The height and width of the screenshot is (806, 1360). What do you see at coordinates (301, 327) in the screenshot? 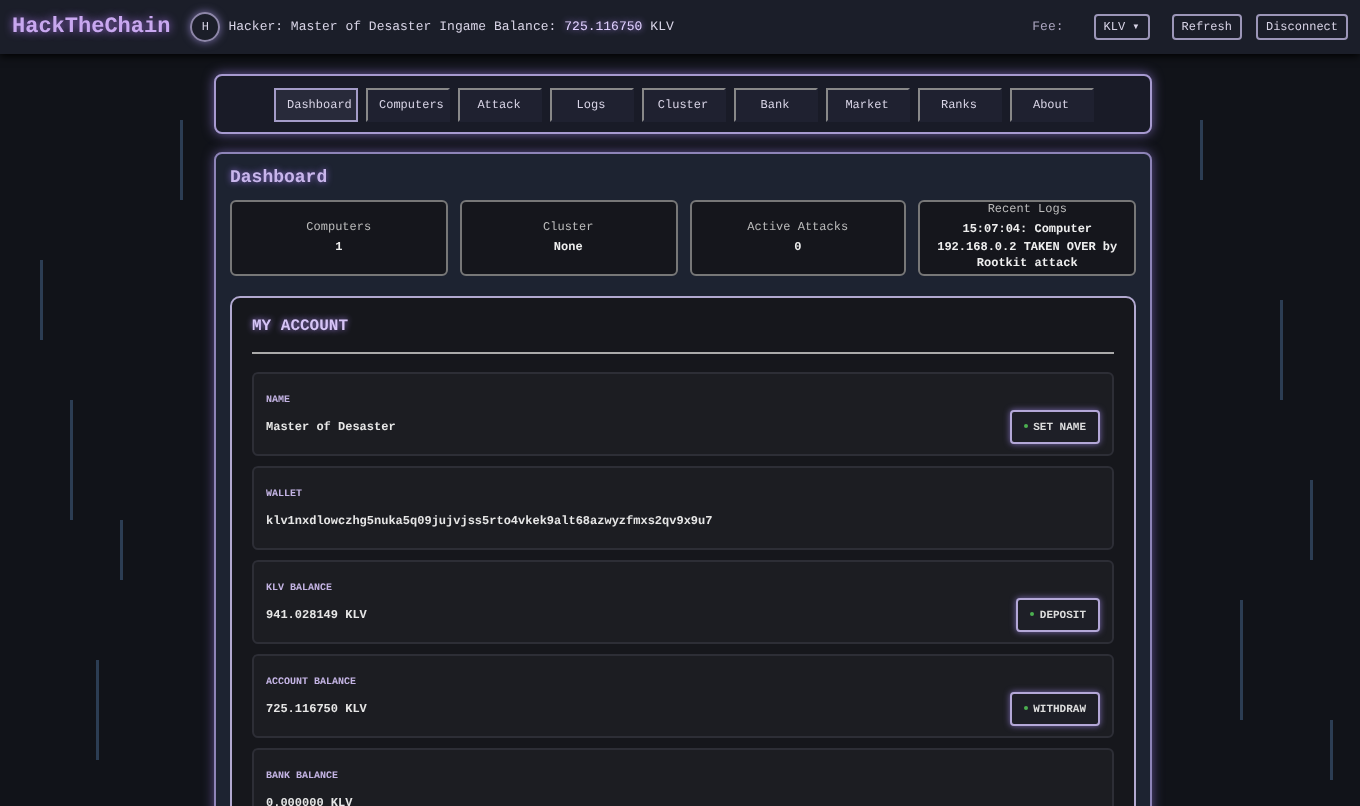
I see `section-title: MY ACCOUNT` at bounding box center [301, 327].